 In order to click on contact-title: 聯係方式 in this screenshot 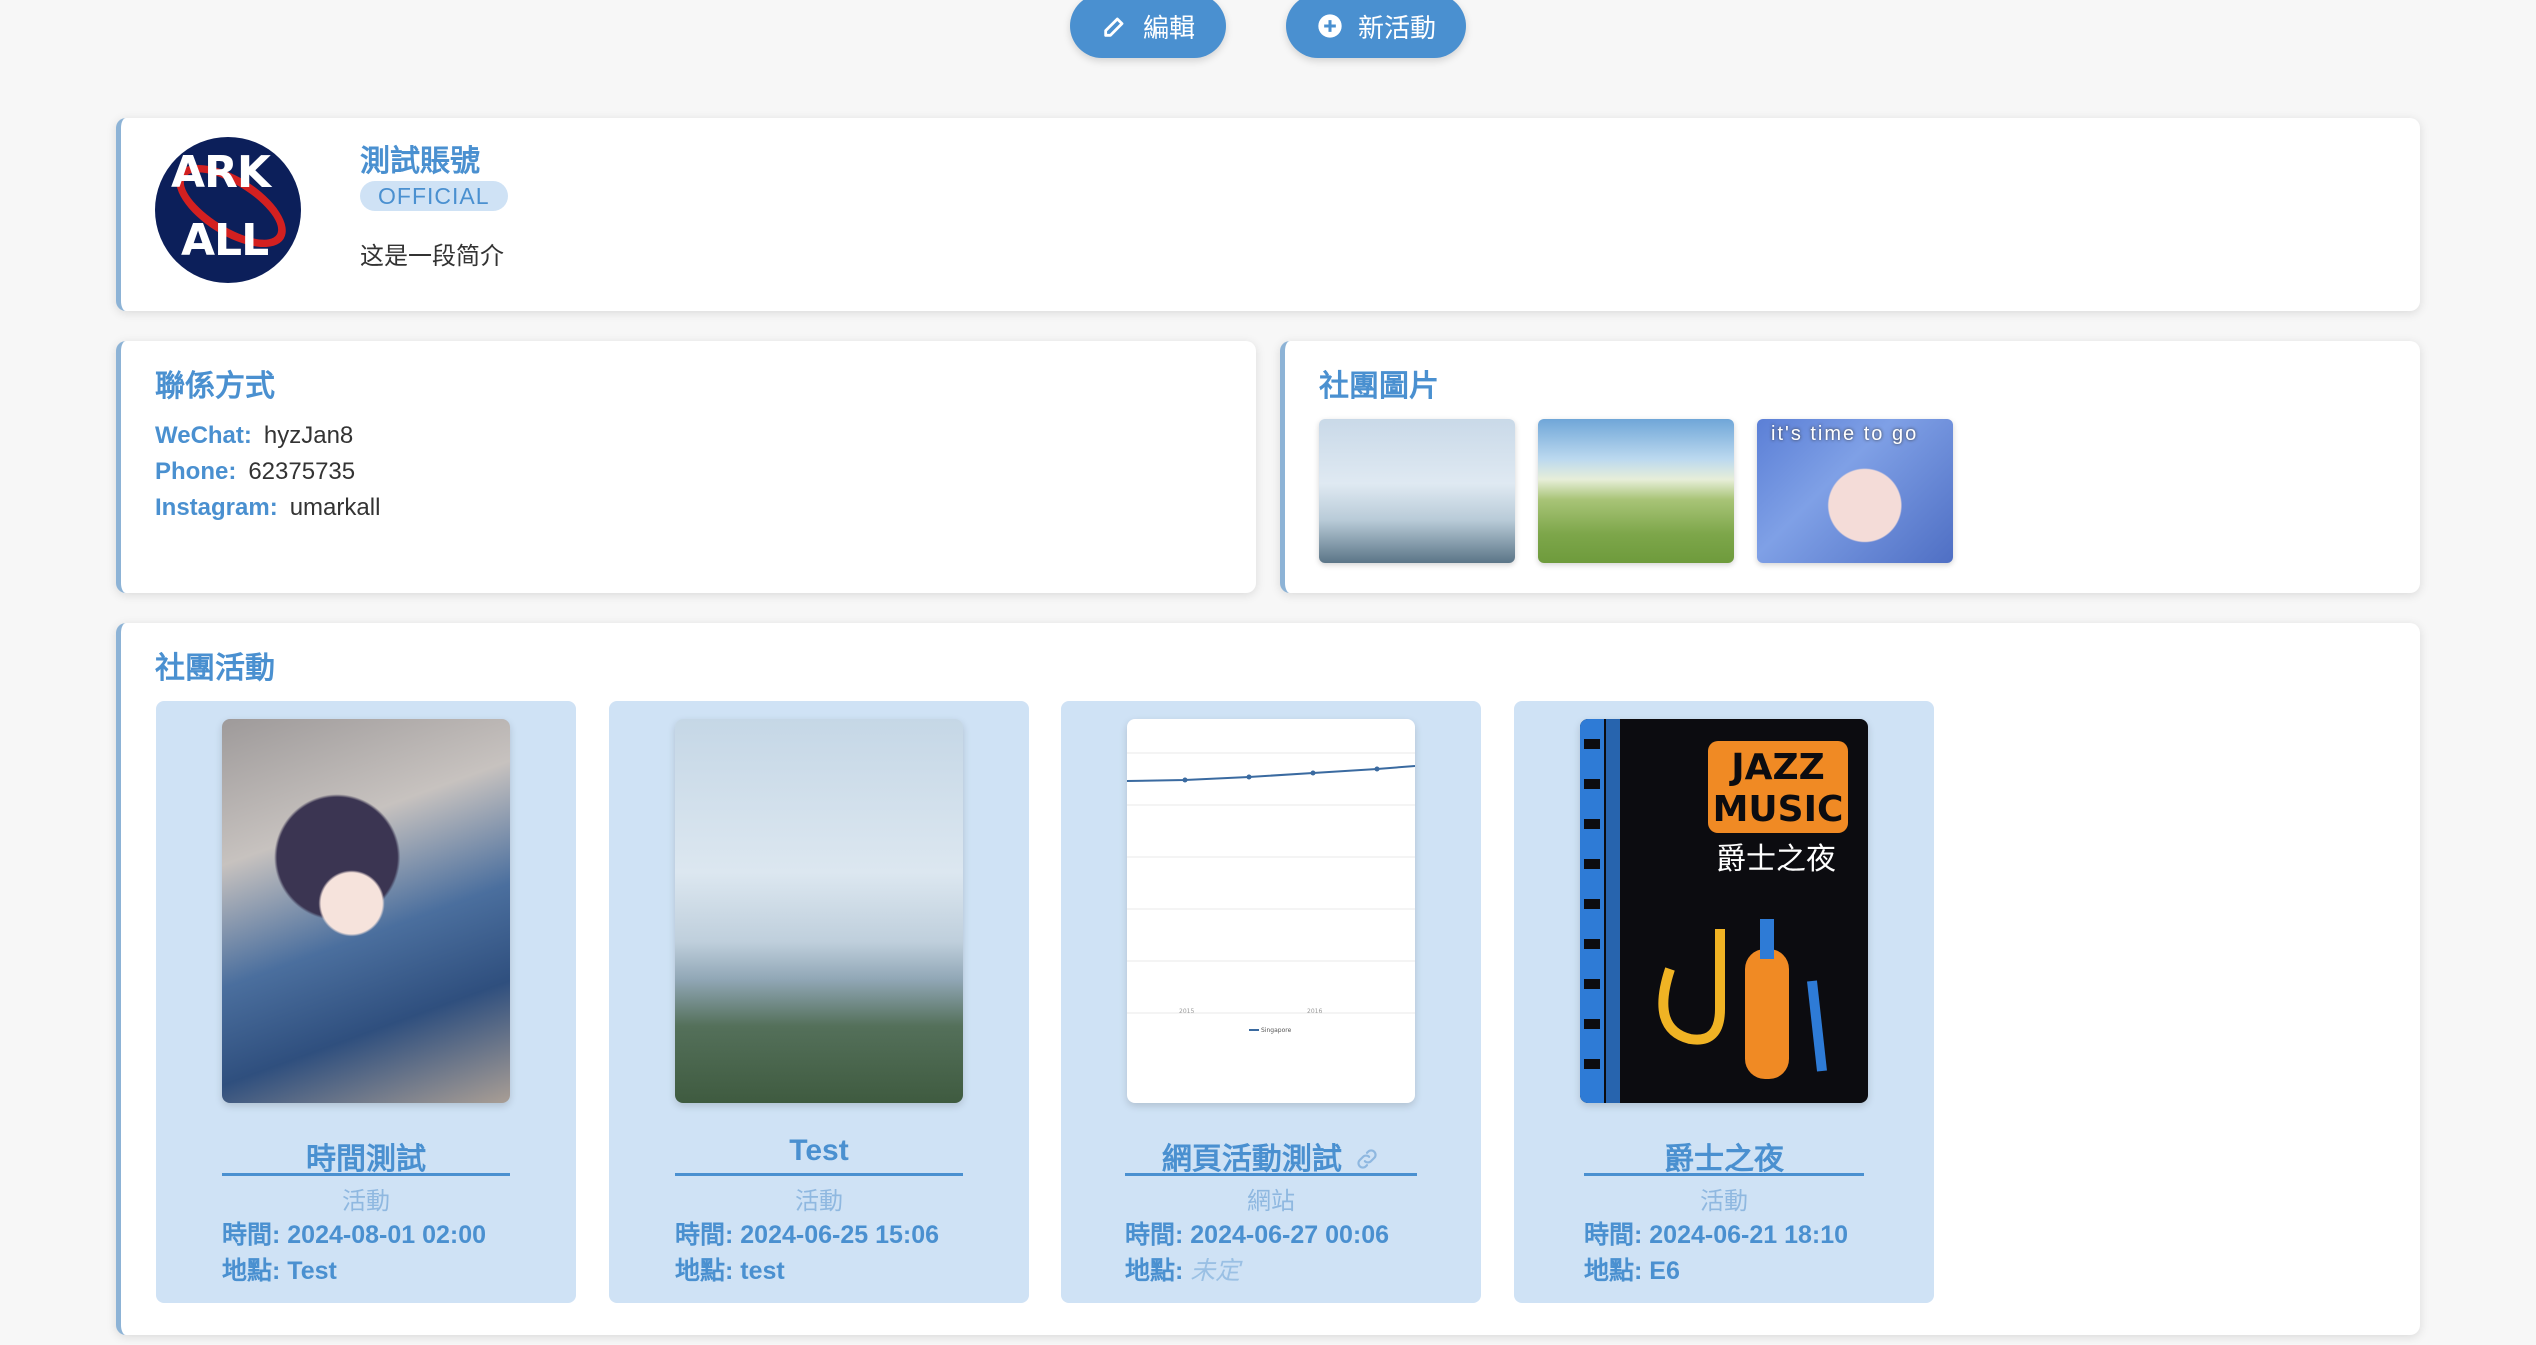, I will do `click(215, 386)`.